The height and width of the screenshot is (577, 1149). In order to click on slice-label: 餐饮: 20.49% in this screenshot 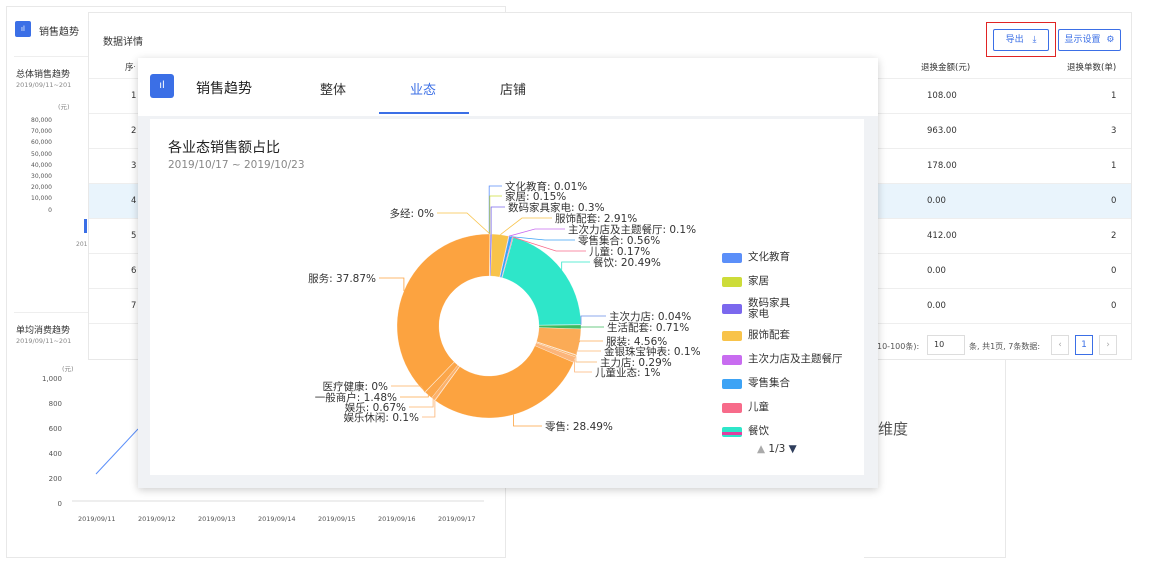, I will do `click(627, 262)`.